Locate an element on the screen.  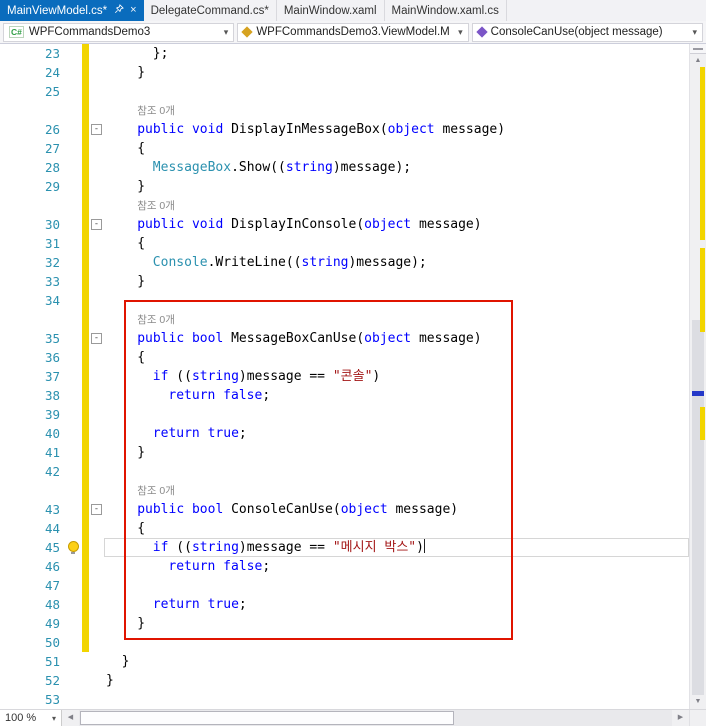
code-line: 45 if ((string)message == "메시지 박스") is located at coordinates (344, 547).